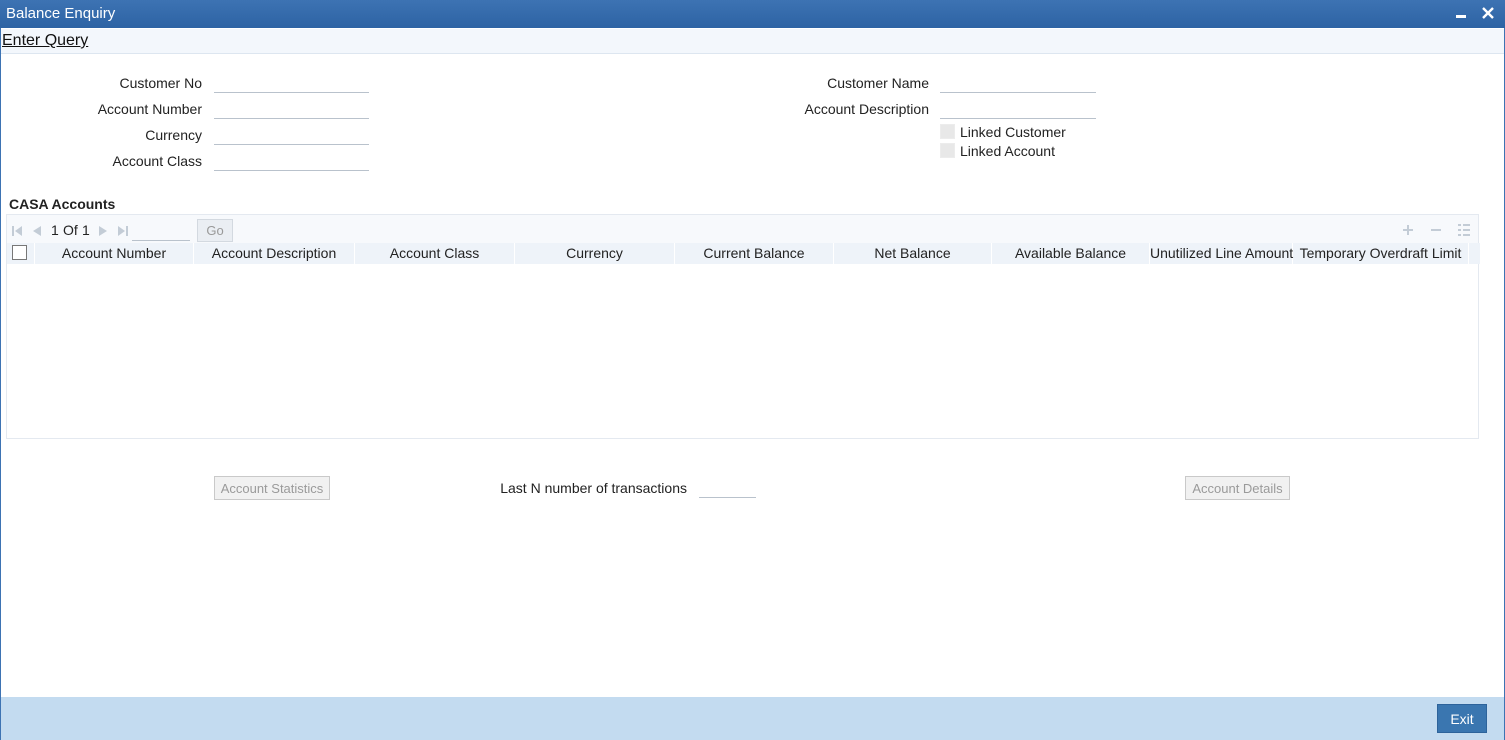  What do you see at coordinates (37, 230) in the screenshot?
I see `previous-page-icon` at bounding box center [37, 230].